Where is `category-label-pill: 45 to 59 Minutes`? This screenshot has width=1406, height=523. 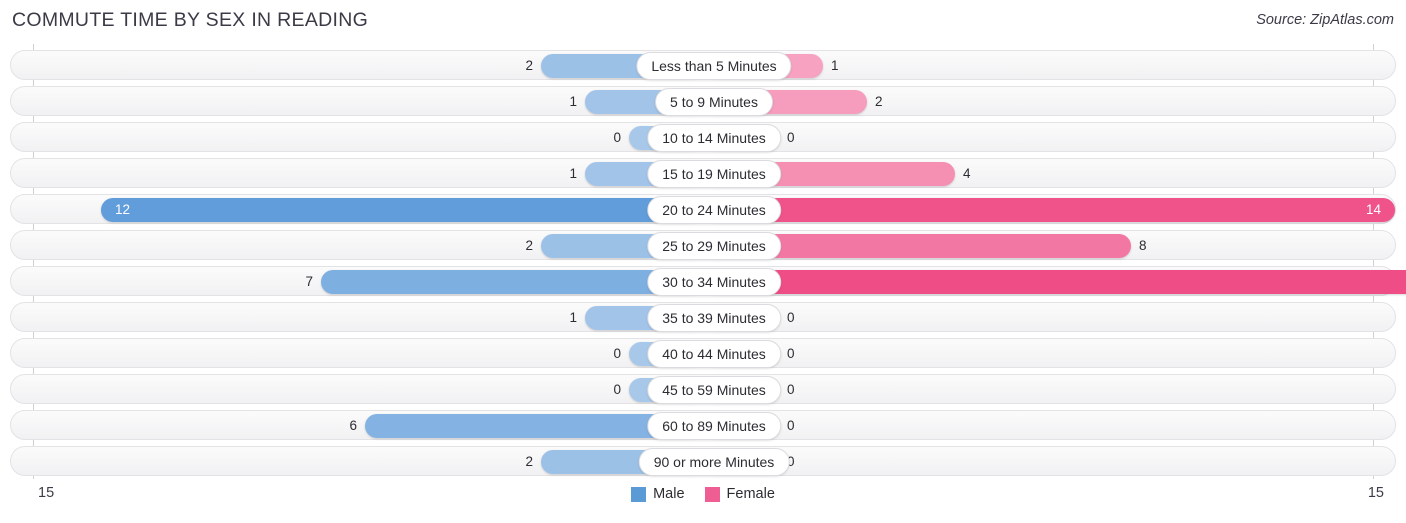
category-label-pill: 45 to 59 Minutes is located at coordinates (714, 390).